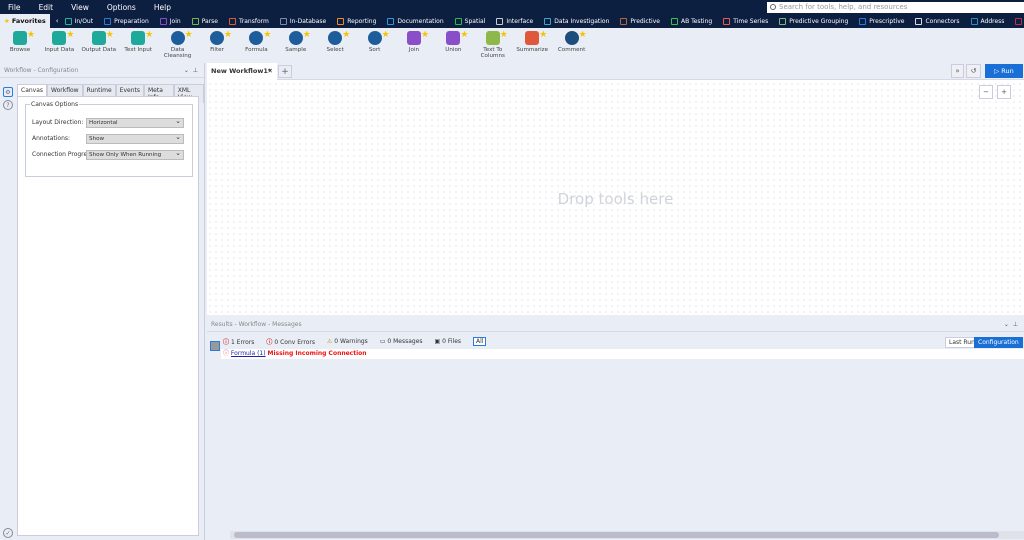 The height and width of the screenshot is (540, 1024). Describe the element at coordinates (57, 21) in the screenshot. I see `scroll-left-icon: ‹` at that location.